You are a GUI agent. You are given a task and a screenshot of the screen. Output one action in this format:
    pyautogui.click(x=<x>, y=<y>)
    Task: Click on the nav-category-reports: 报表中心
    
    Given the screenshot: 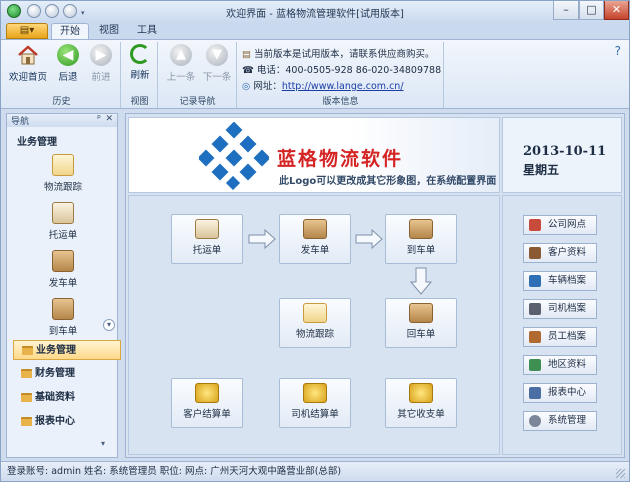 What is the action you would take?
    pyautogui.click(x=67, y=422)
    